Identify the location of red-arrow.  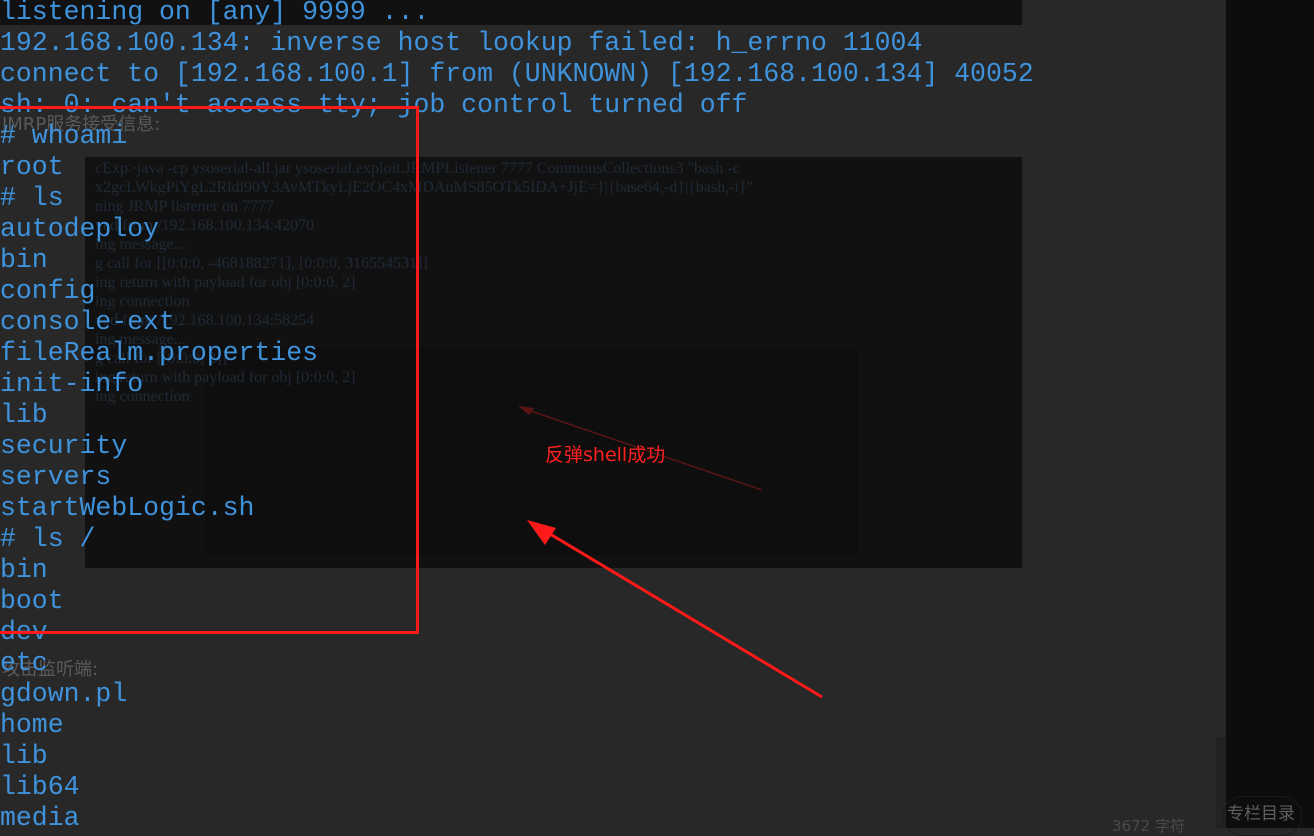
(681, 612).